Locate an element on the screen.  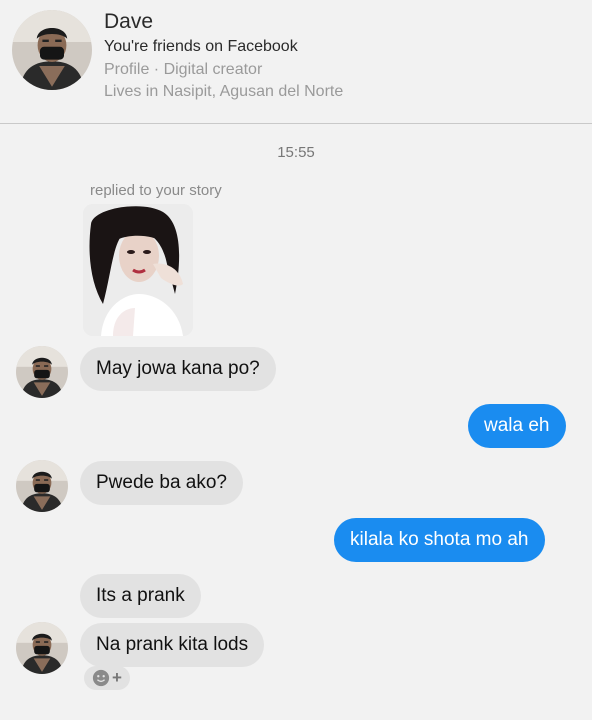
profile-info: Profile · Digital creator is located at coordinates (183, 70).